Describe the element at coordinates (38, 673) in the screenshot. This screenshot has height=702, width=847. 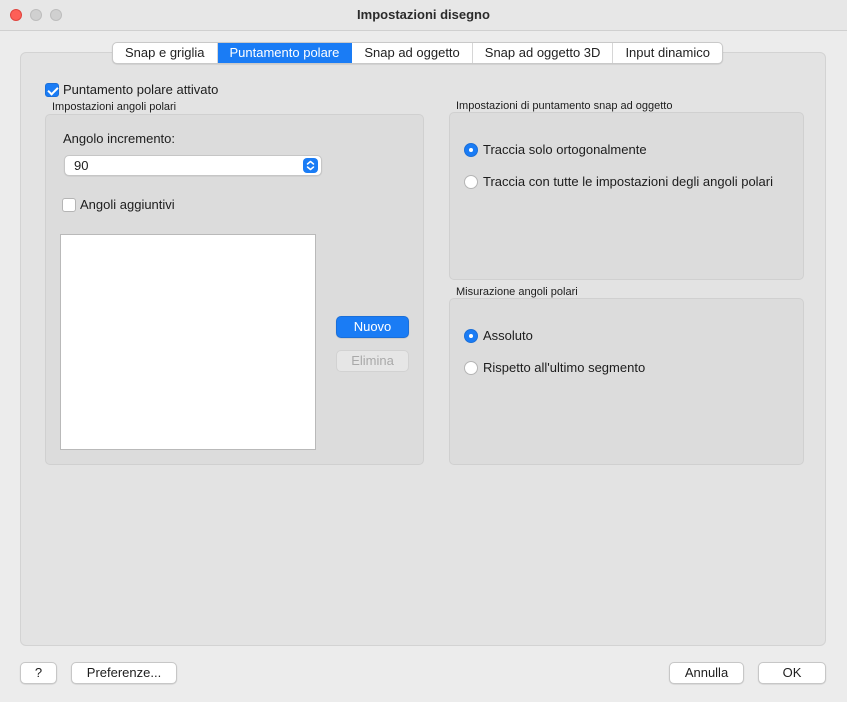
I see `help-button: ?` at that location.